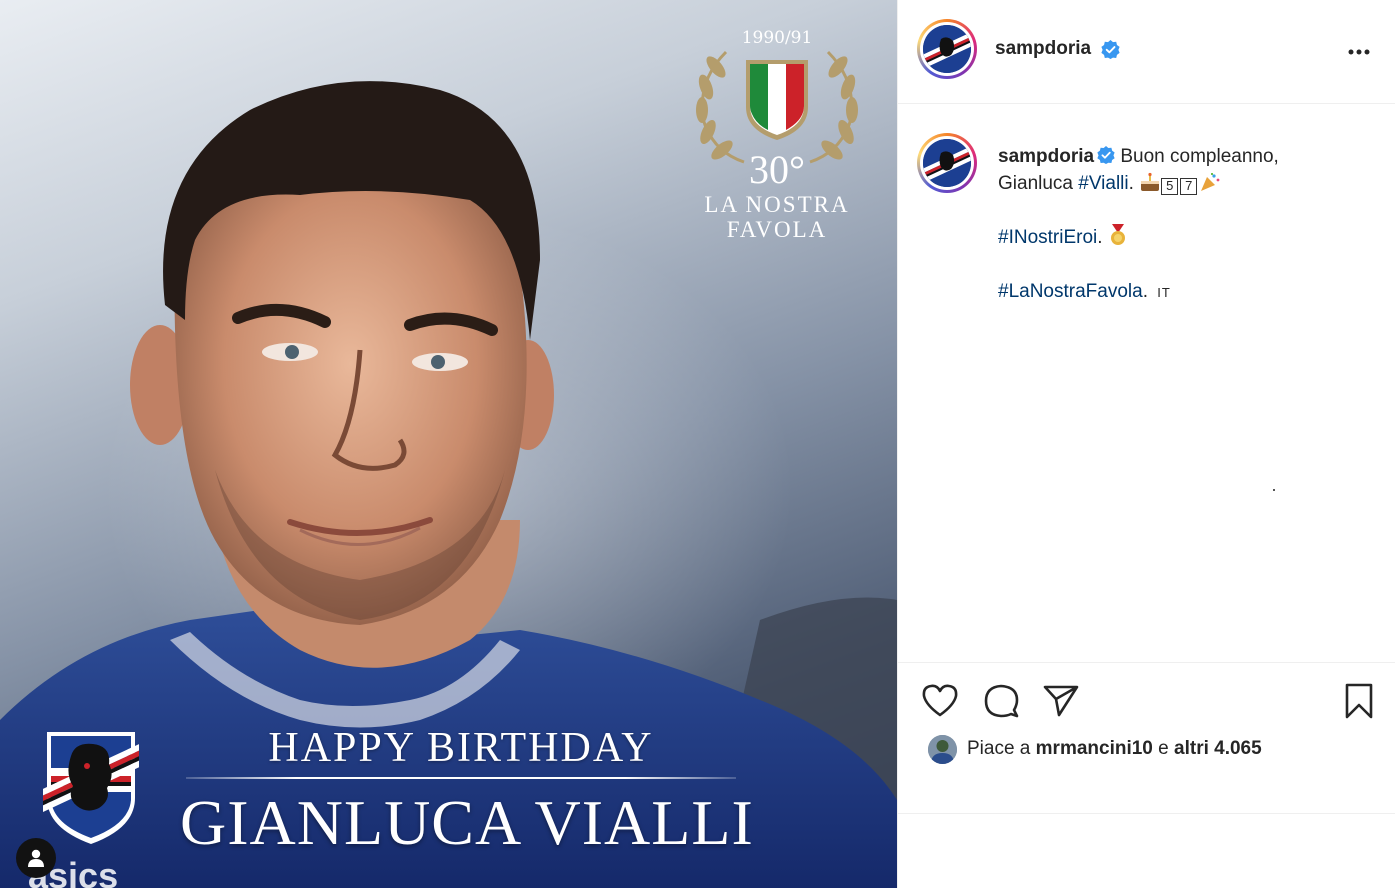 The width and height of the screenshot is (1395, 888). What do you see at coordinates (942, 749) in the screenshot?
I see `liker-avatar` at bounding box center [942, 749].